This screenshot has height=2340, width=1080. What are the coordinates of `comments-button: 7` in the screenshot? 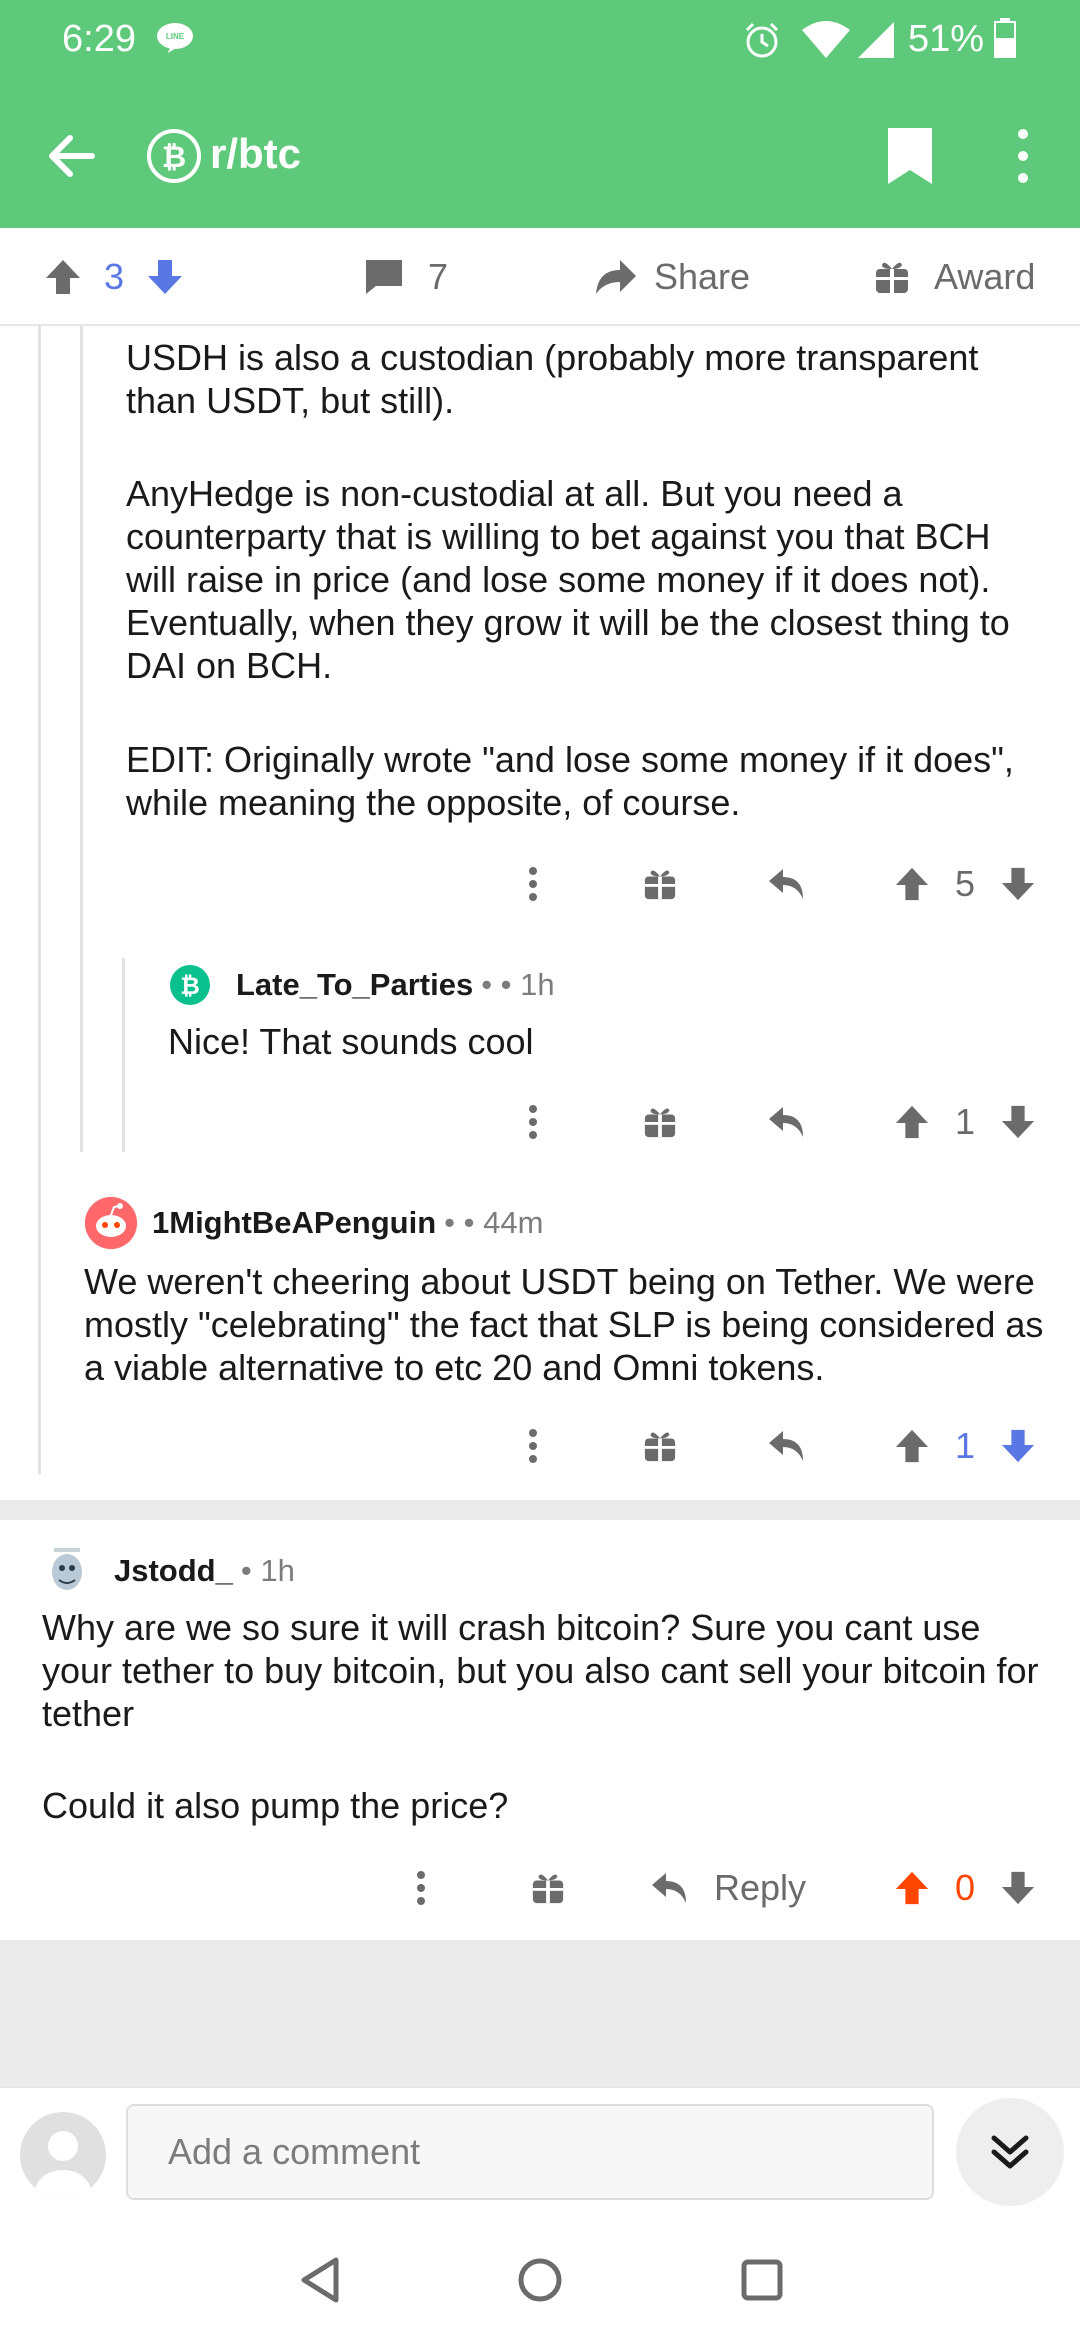 It's located at (406, 277).